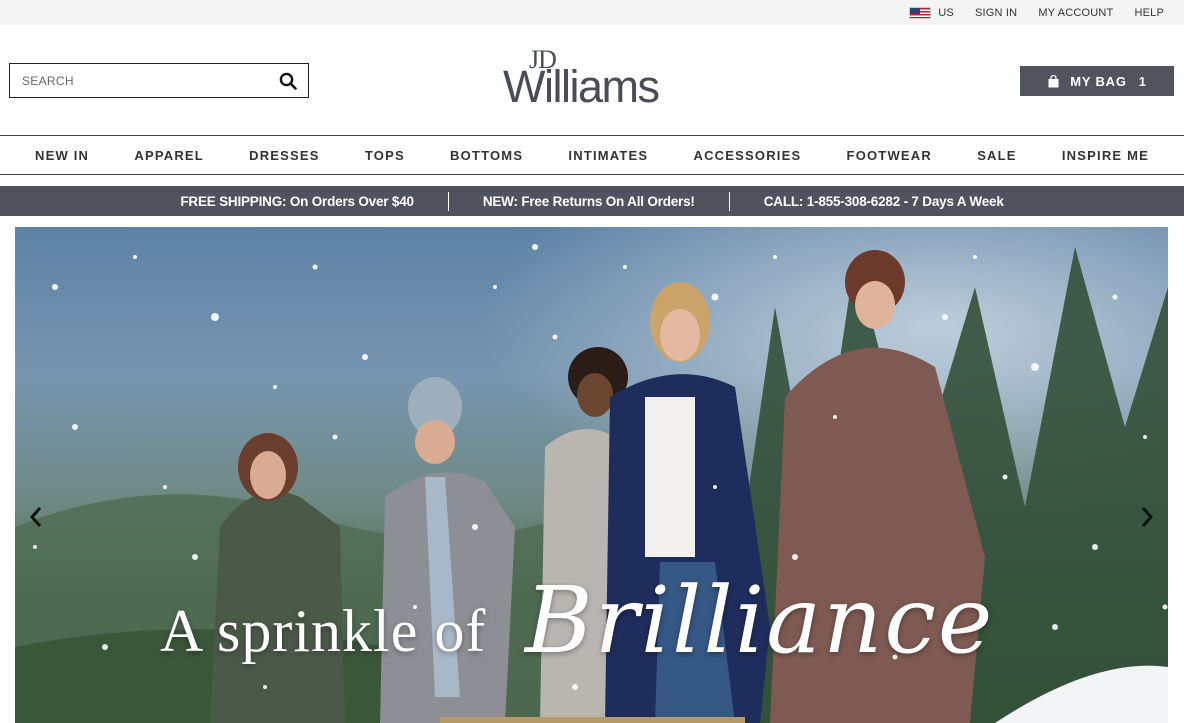  I want to click on promo-free-shipping: FREE SHIPPING: On Orders Over $40, so click(297, 201).